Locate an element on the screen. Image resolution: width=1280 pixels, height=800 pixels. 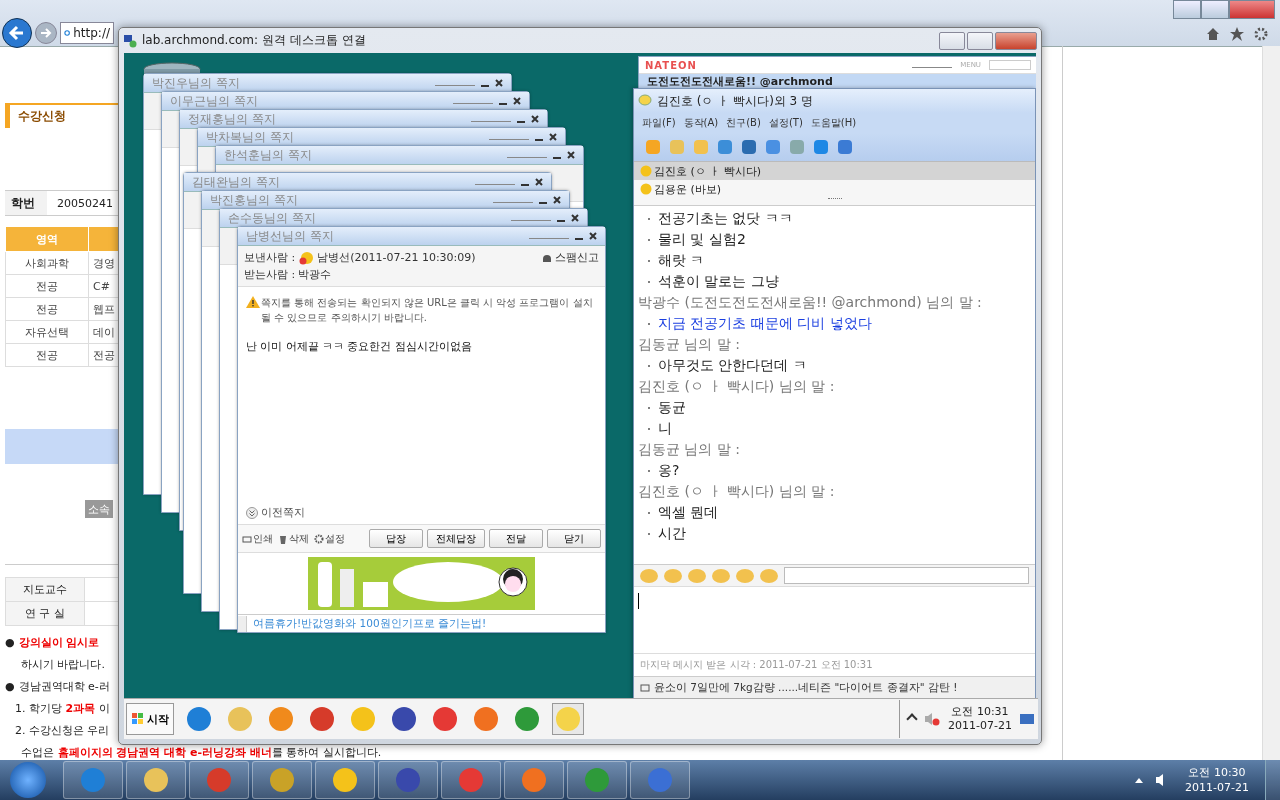
chevron-down-icon is located at coordinates (252, 512).